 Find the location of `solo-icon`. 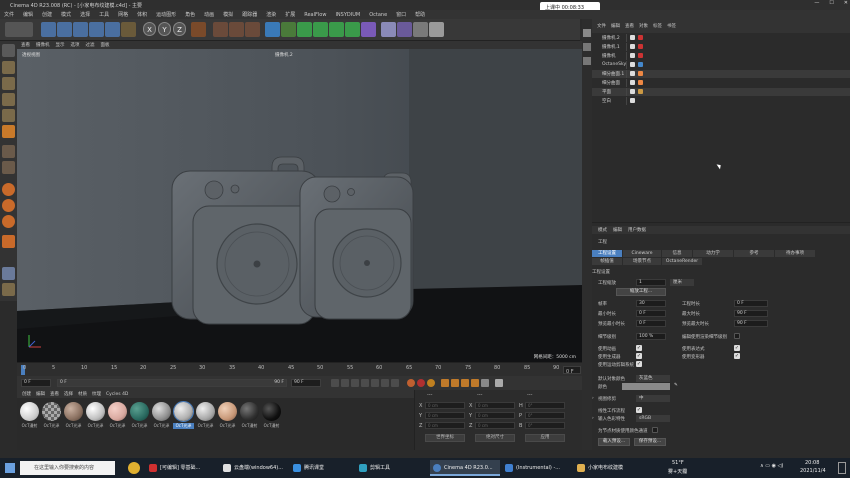

solo-icon is located at coordinates (8, 189).